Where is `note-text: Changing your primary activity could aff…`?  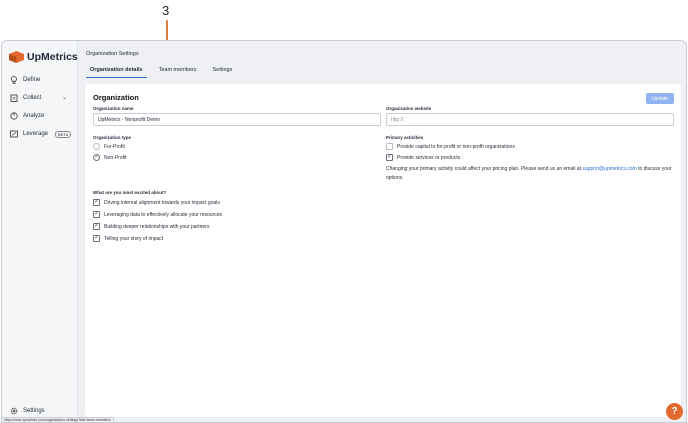
note-text: Changing your primary activity could aff… is located at coordinates (484, 169).